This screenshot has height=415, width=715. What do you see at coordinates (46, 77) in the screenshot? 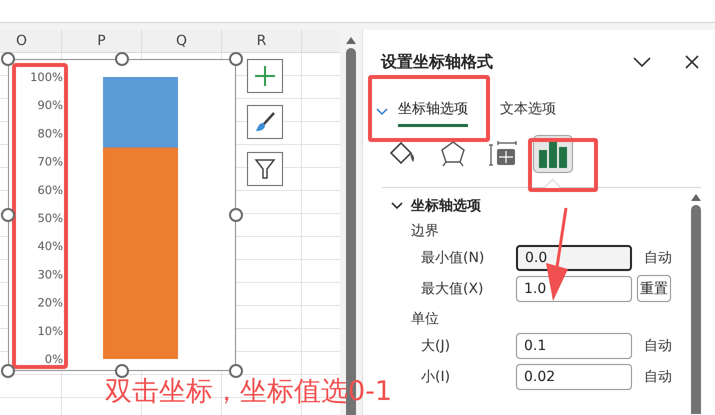
I see `axis-label: 100%` at bounding box center [46, 77].